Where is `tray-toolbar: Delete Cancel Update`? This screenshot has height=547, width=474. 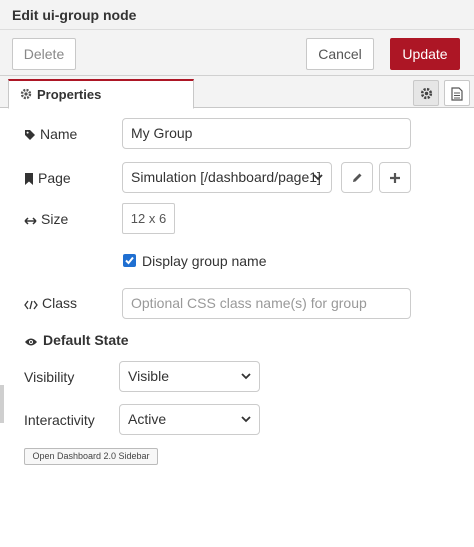 tray-toolbar: Delete Cancel Update is located at coordinates (237, 53).